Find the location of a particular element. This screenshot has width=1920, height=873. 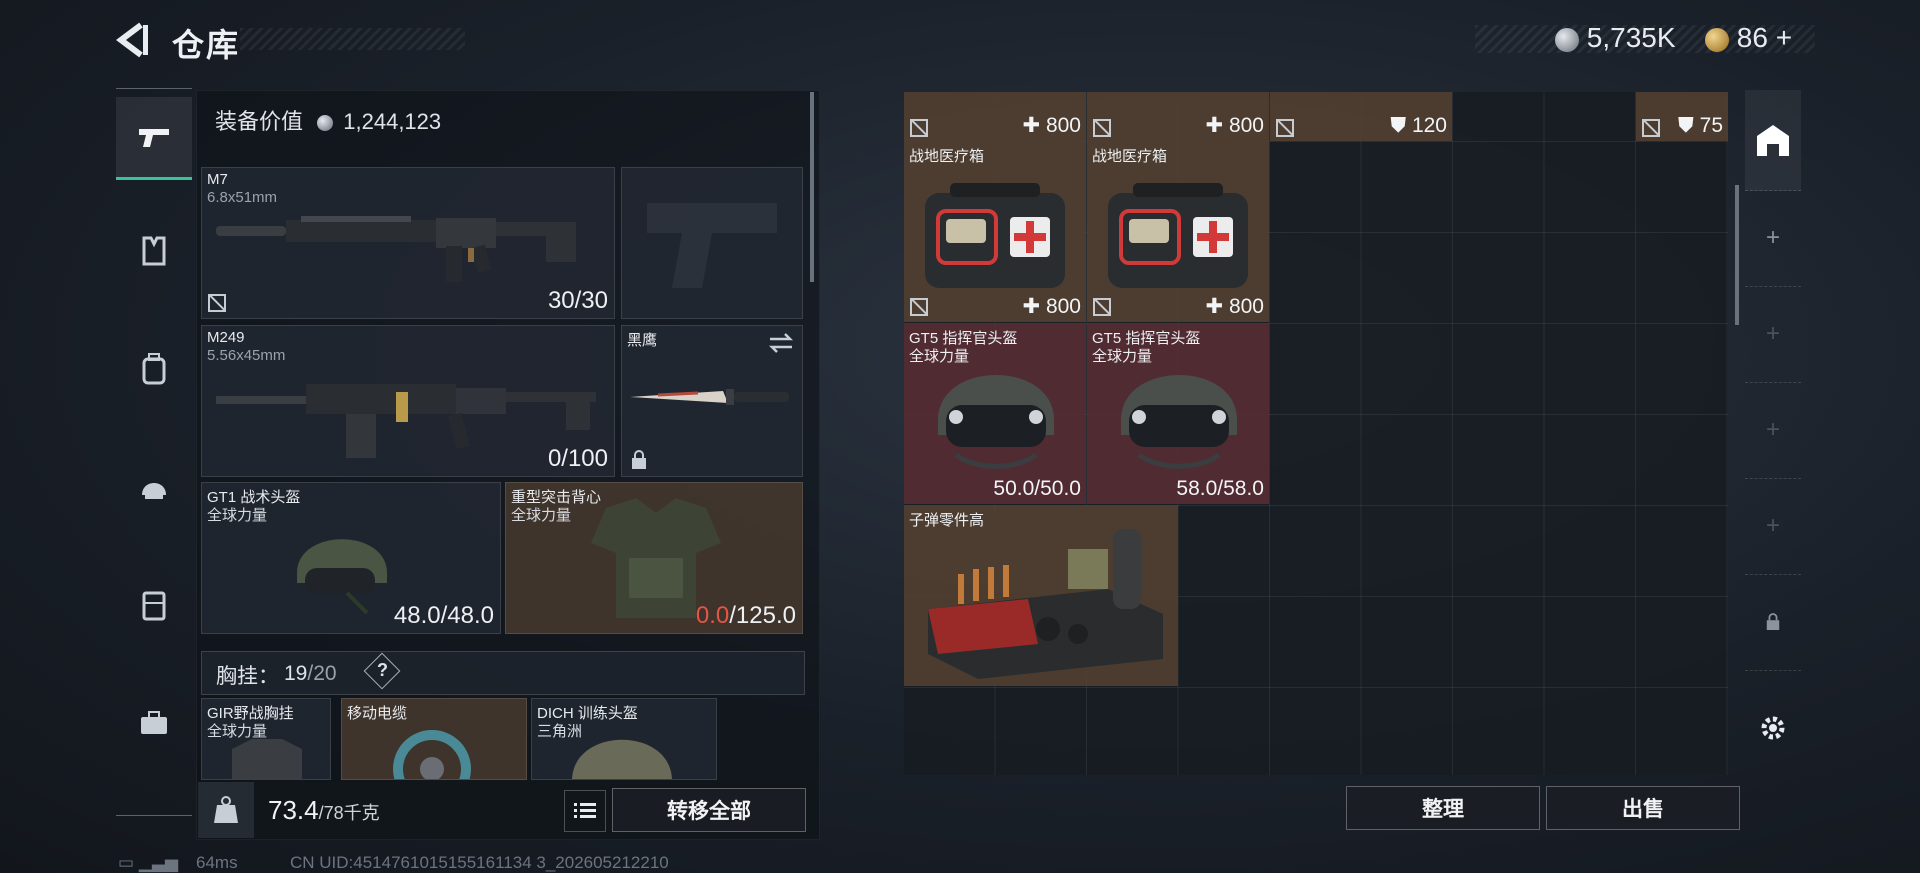

nav-cases is located at coordinates (154, 723).